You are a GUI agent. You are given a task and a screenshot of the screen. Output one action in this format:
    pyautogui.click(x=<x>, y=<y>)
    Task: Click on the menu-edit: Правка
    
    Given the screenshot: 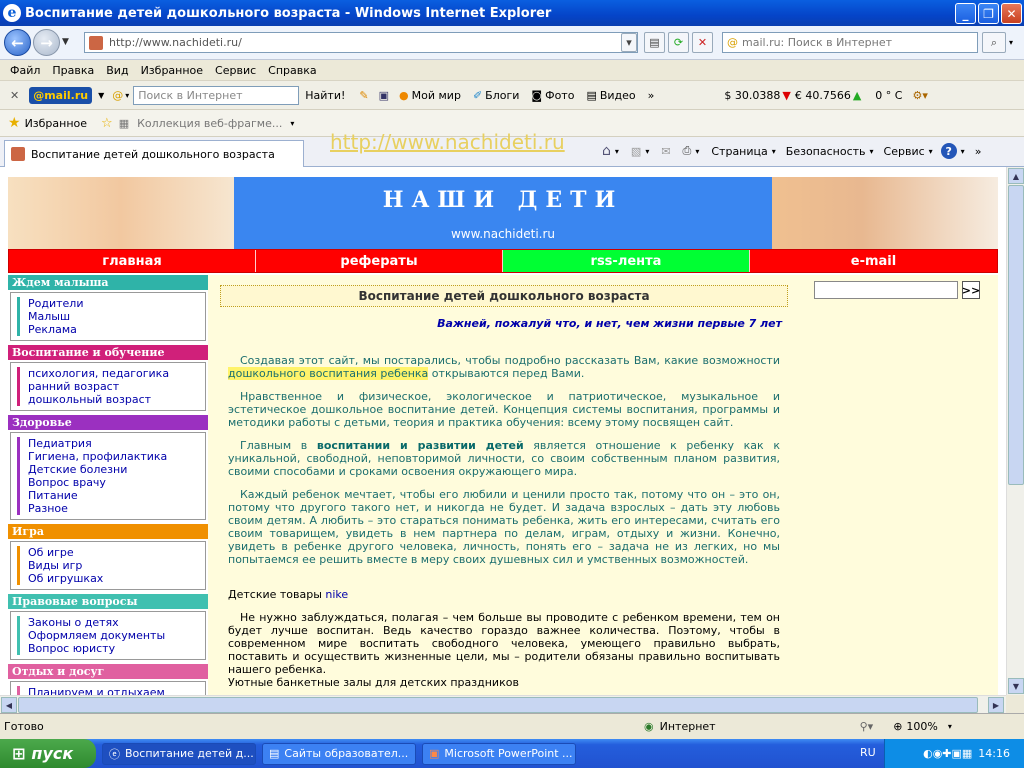 What is the action you would take?
    pyautogui.click(x=73, y=70)
    